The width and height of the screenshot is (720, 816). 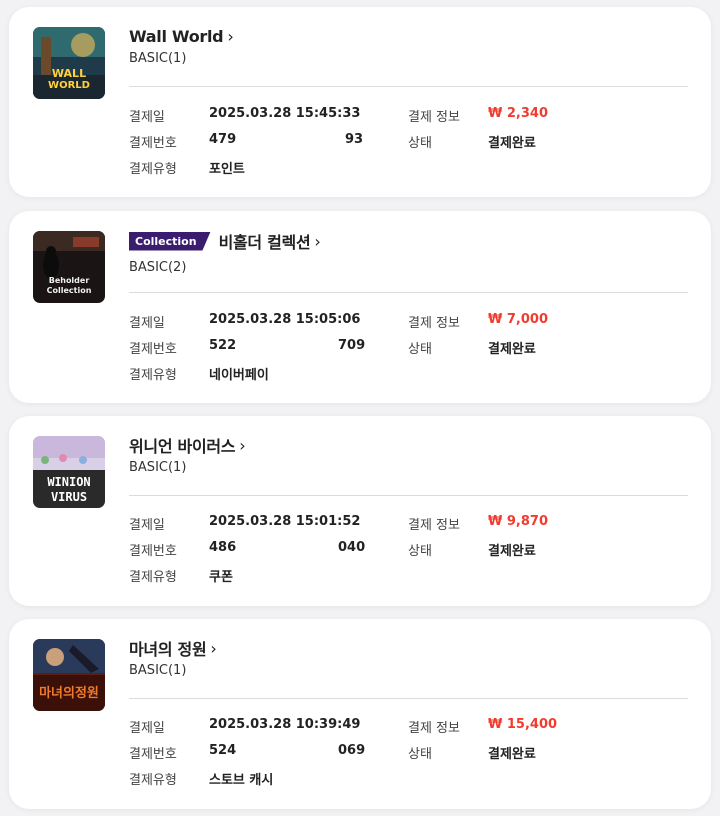 I want to click on collection-badge: Collection, so click(x=170, y=241).